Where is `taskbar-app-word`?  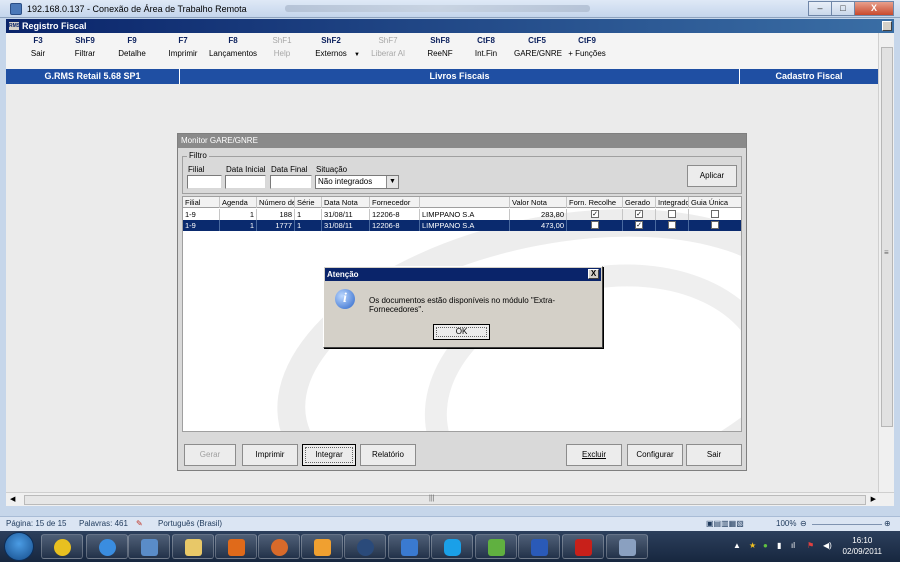
taskbar-app-word is located at coordinates (539, 546).